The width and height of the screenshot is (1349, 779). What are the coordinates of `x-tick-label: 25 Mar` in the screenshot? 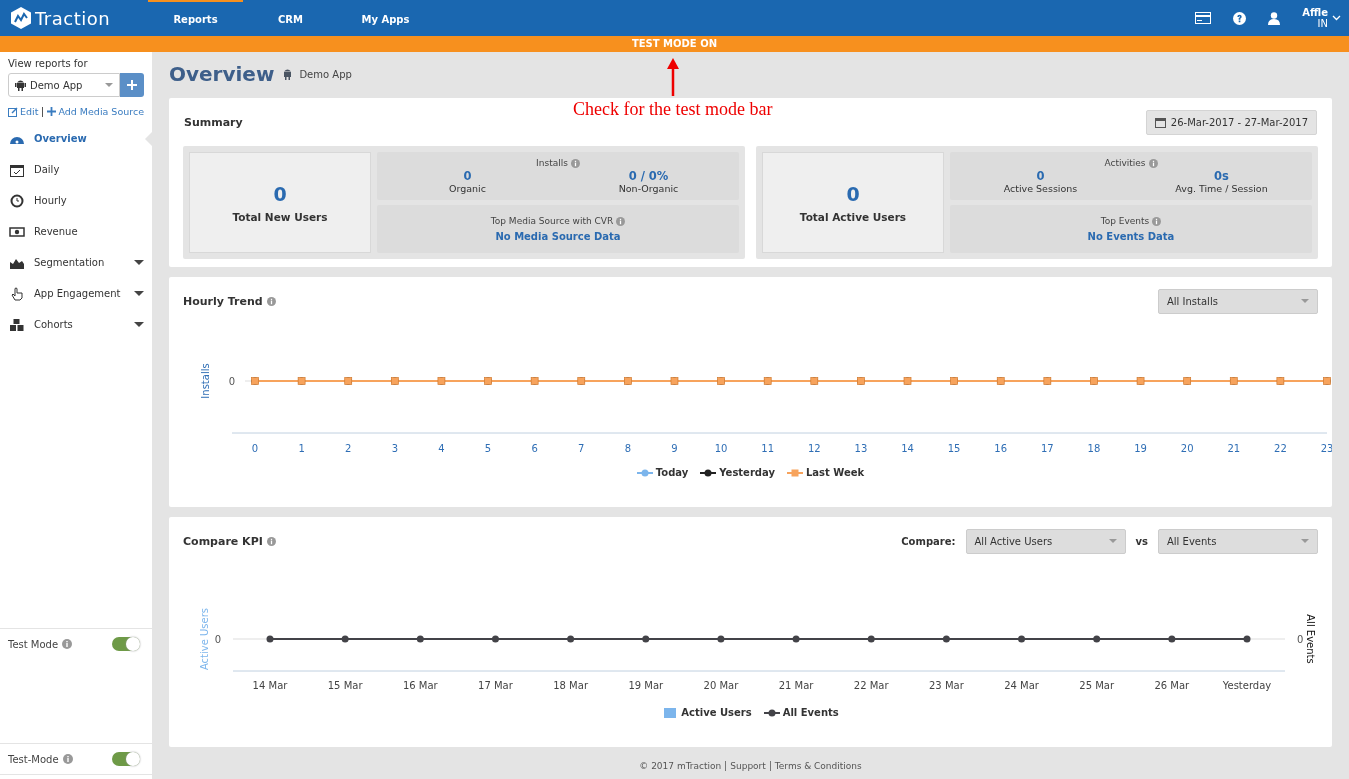 It's located at (1097, 685).